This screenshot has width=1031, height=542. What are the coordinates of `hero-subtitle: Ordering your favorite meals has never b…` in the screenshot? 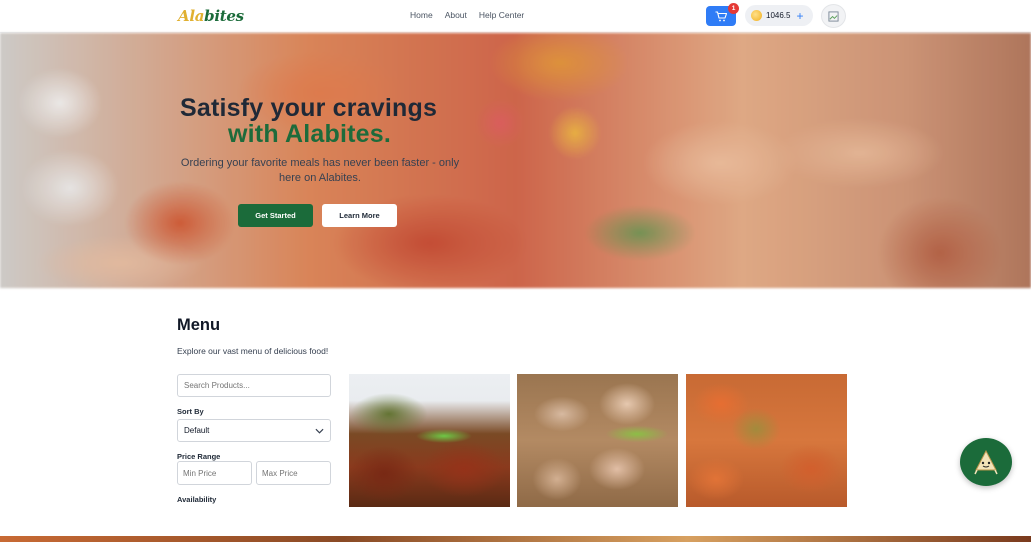 It's located at (320, 170).